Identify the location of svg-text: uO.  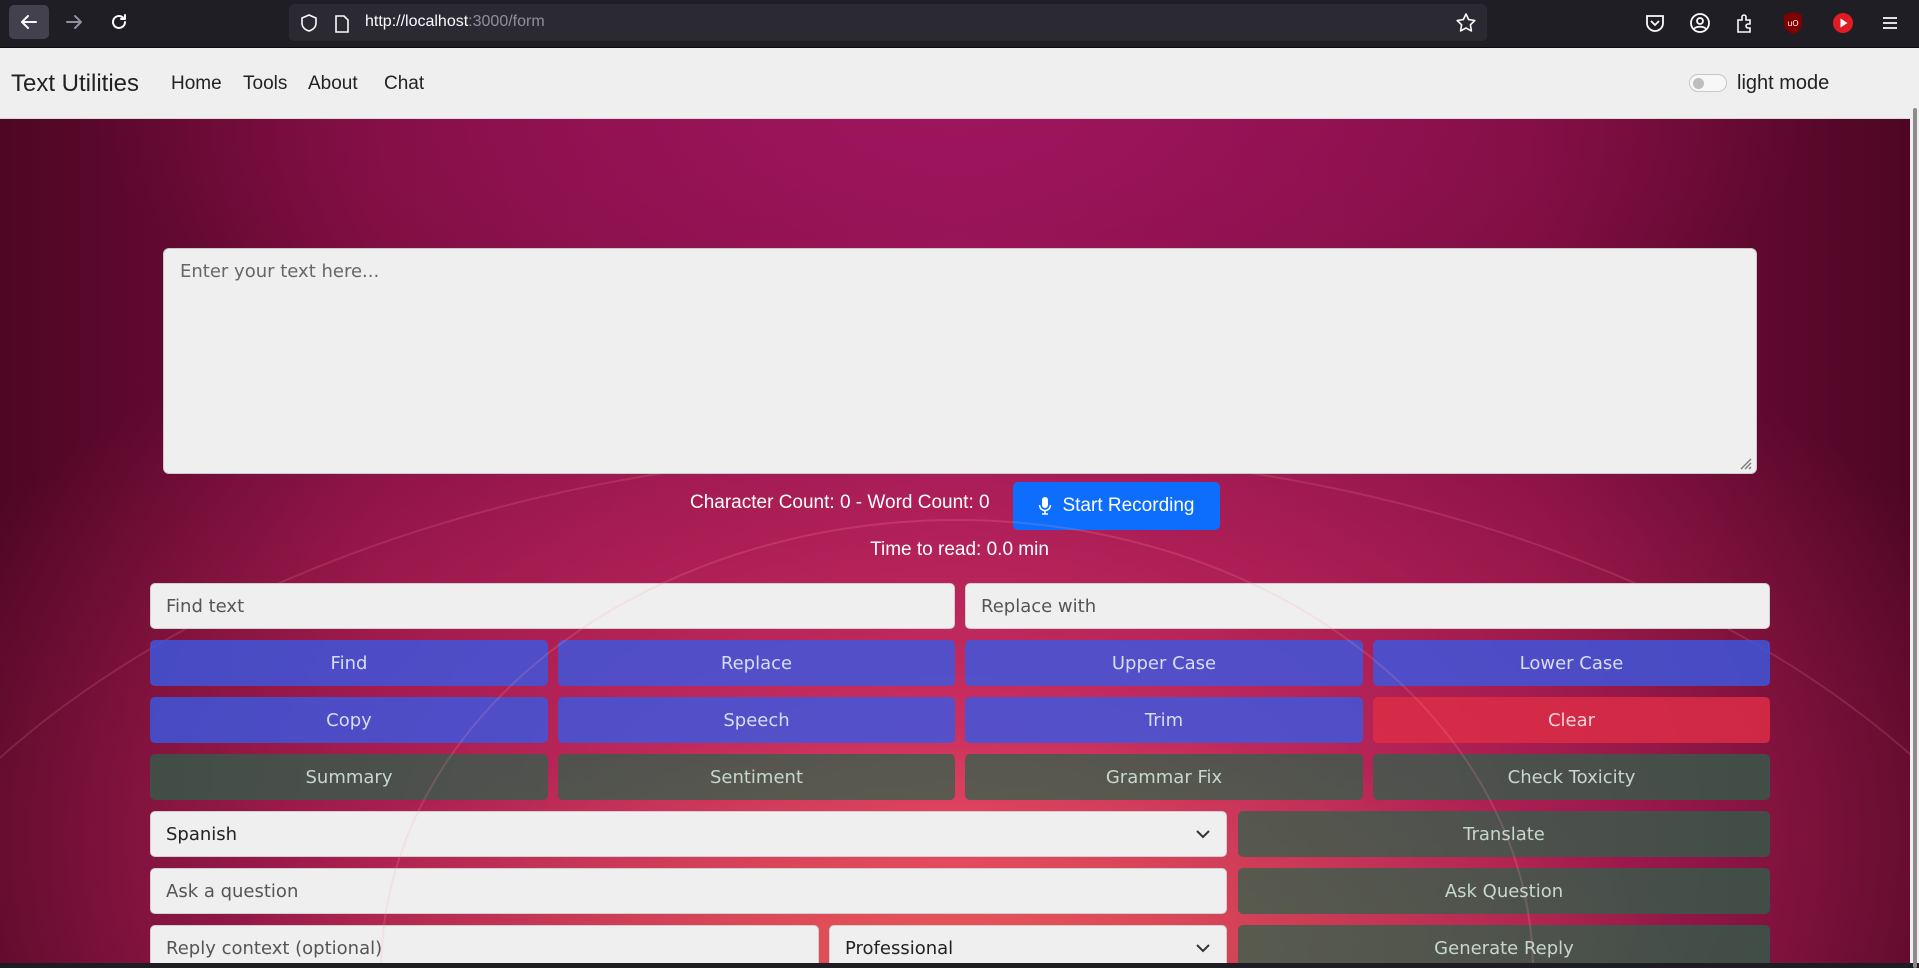
(1792, 23).